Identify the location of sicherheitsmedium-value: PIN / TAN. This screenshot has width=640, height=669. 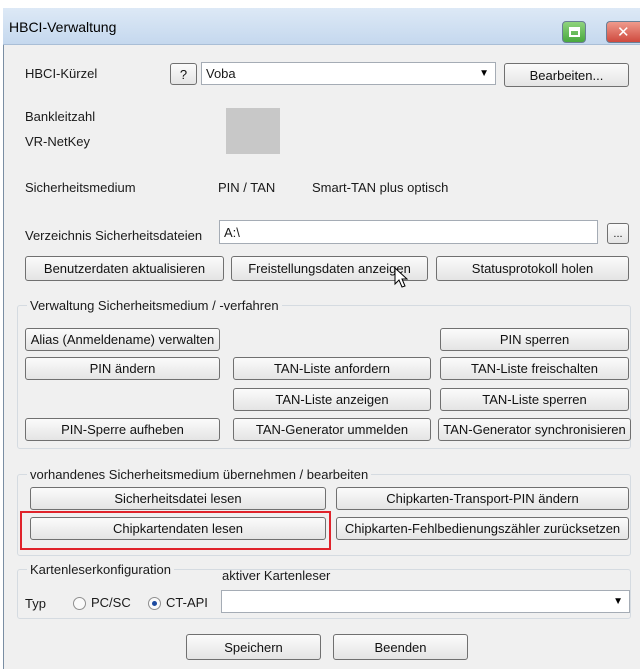
(247, 187).